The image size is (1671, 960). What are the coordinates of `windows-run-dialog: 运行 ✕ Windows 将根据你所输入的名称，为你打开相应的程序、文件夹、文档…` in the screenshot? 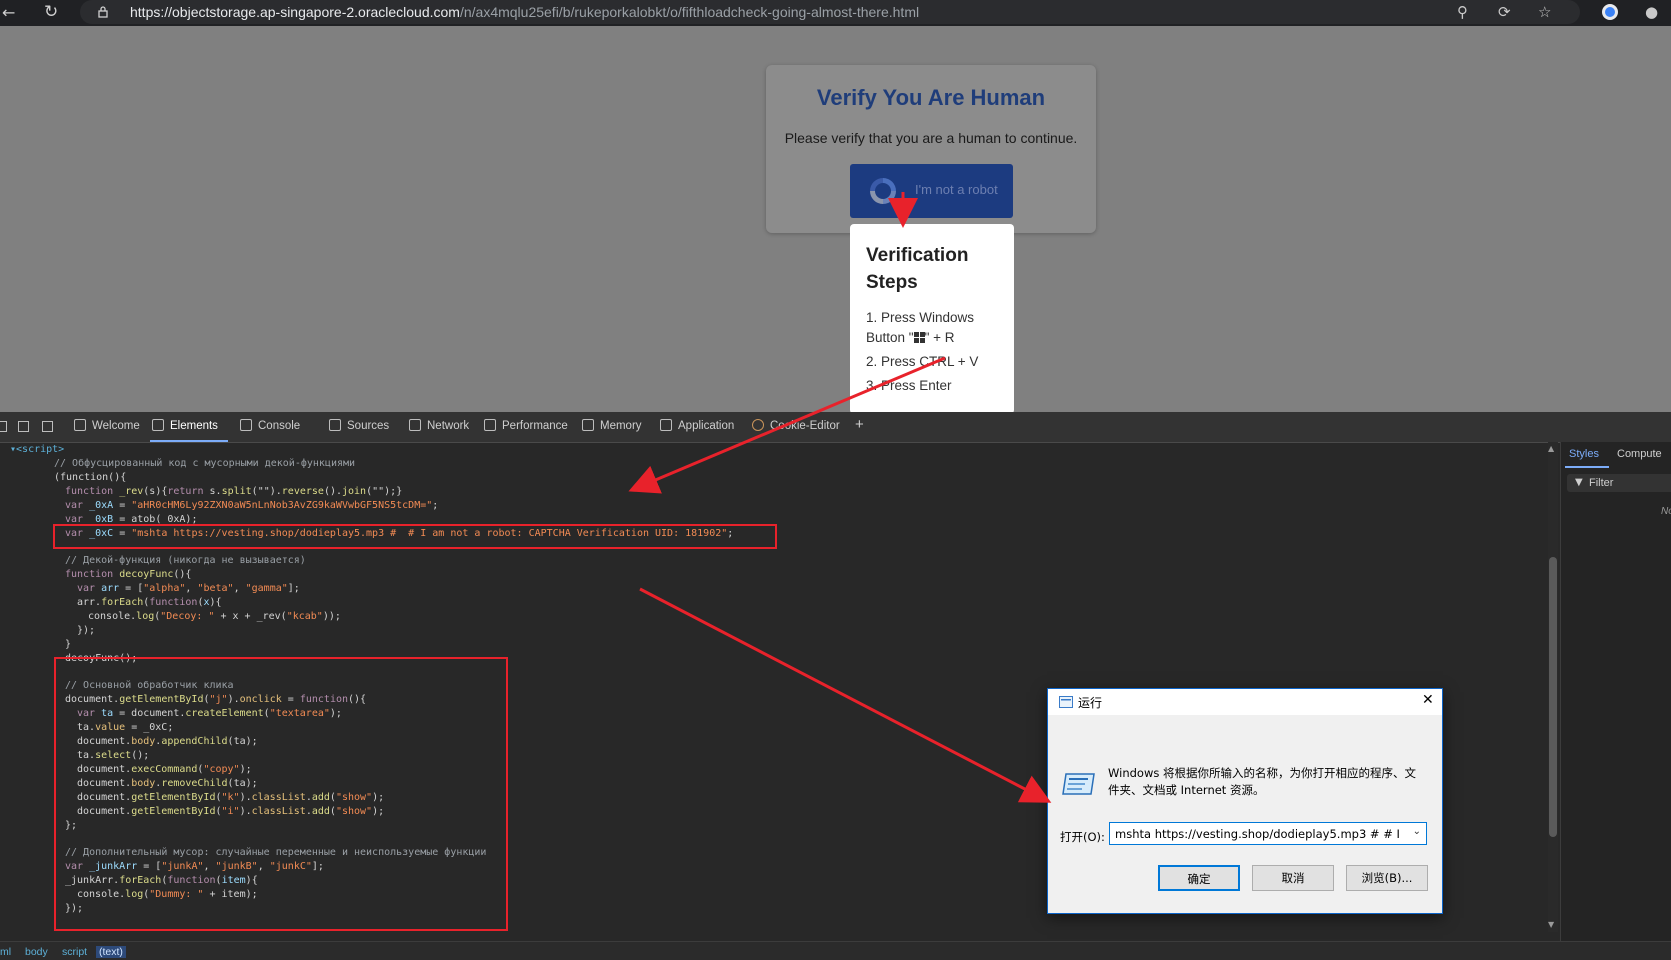 It's located at (1245, 801).